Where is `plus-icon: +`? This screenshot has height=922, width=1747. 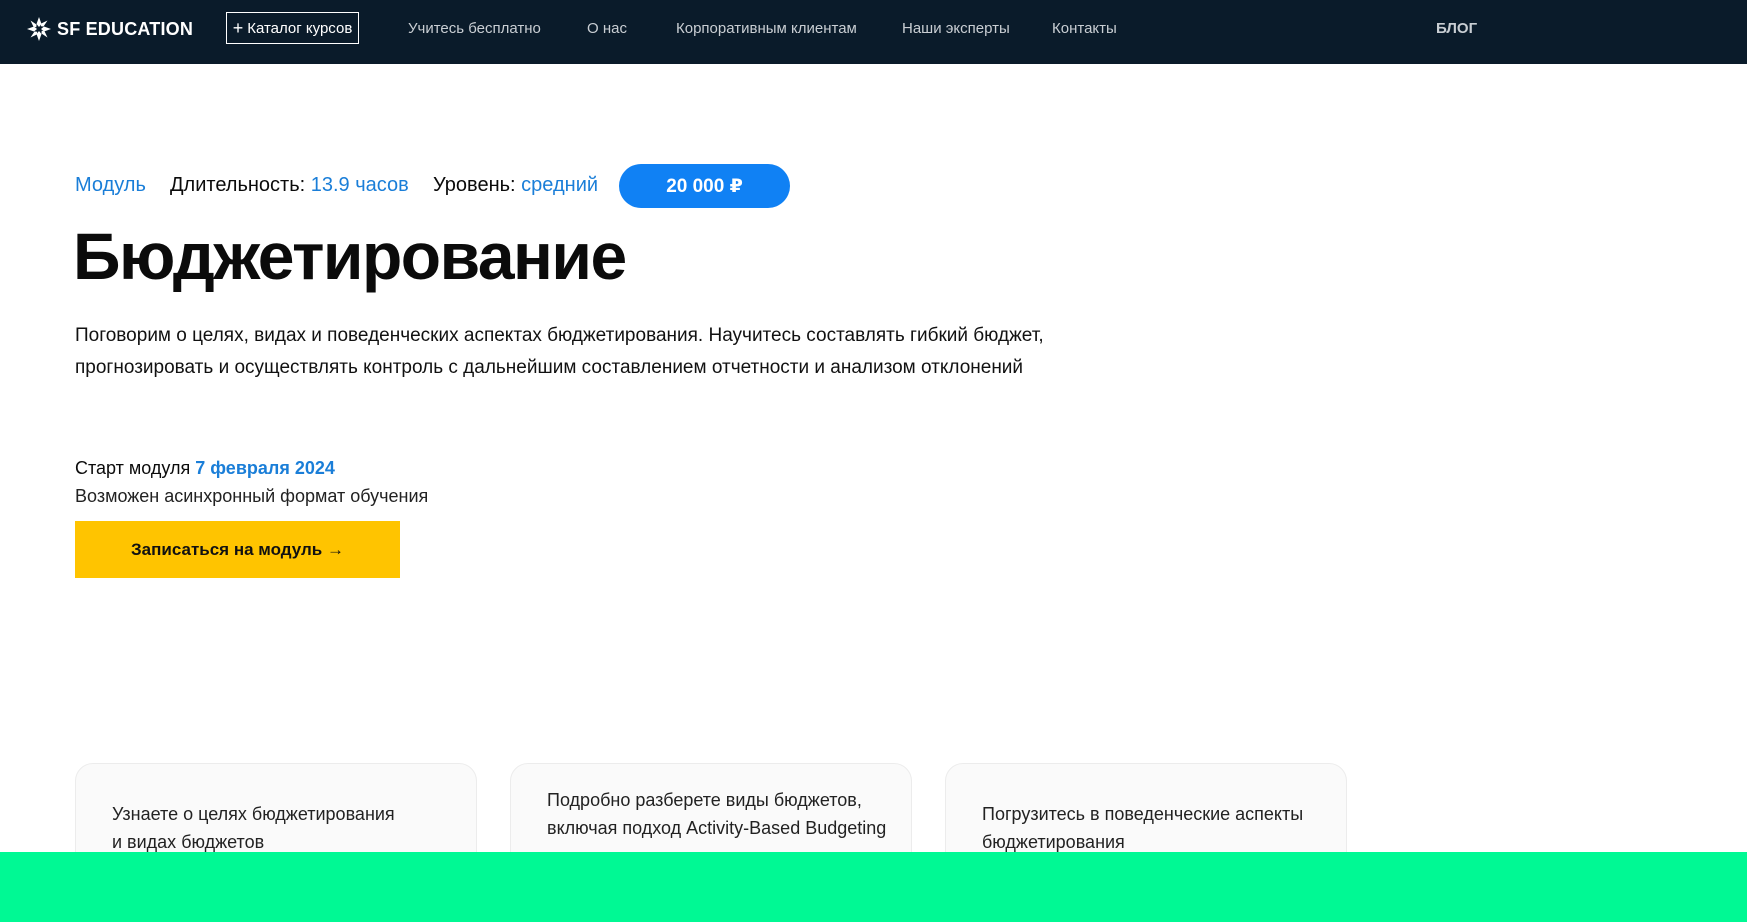 plus-icon: + is located at coordinates (238, 28).